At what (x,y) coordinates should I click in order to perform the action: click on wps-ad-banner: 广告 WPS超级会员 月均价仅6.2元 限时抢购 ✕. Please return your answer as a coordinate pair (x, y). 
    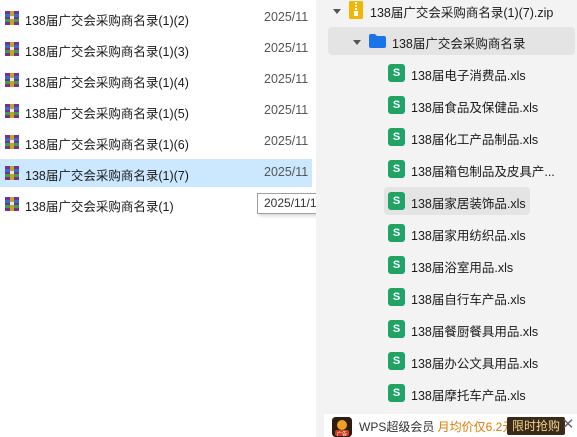
    Looking at the image, I should click on (450, 425).